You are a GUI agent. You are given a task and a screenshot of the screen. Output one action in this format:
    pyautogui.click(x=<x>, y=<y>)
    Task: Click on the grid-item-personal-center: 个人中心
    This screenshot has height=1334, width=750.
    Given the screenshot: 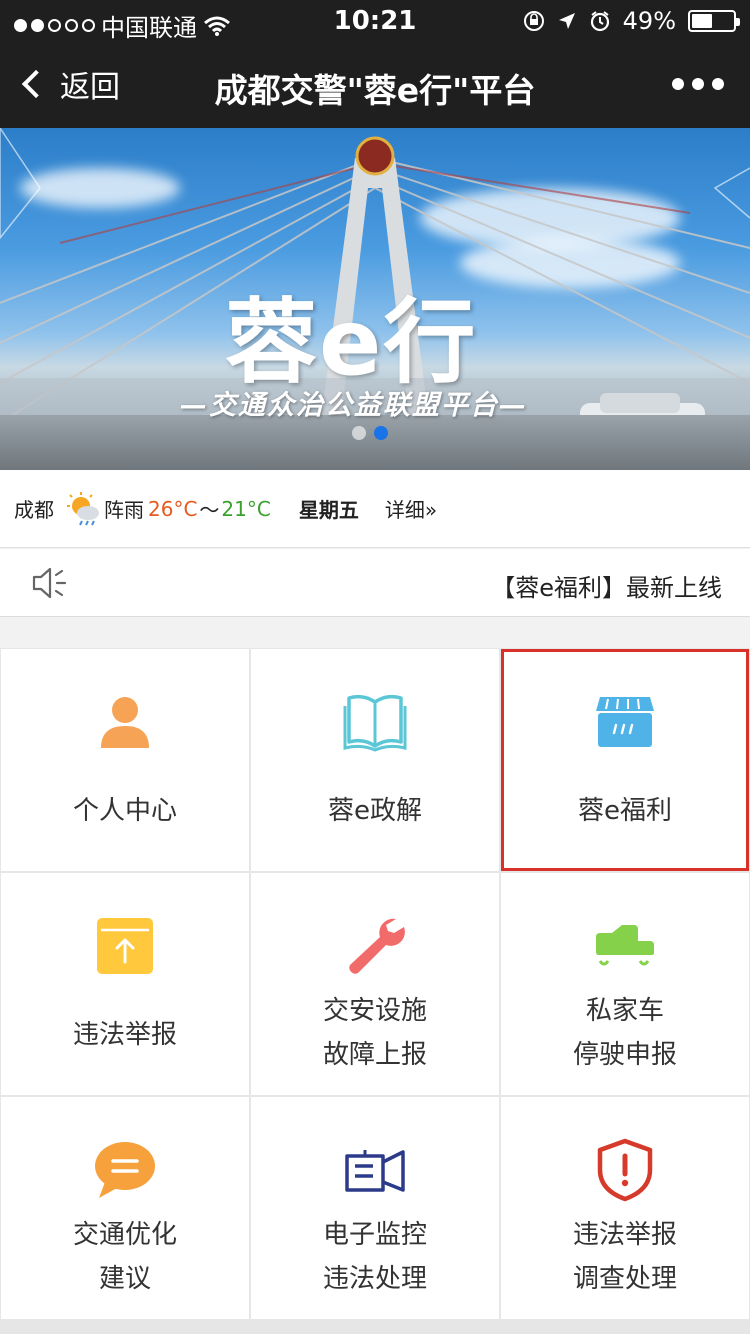 What is the action you would take?
    pyautogui.click(x=125, y=760)
    